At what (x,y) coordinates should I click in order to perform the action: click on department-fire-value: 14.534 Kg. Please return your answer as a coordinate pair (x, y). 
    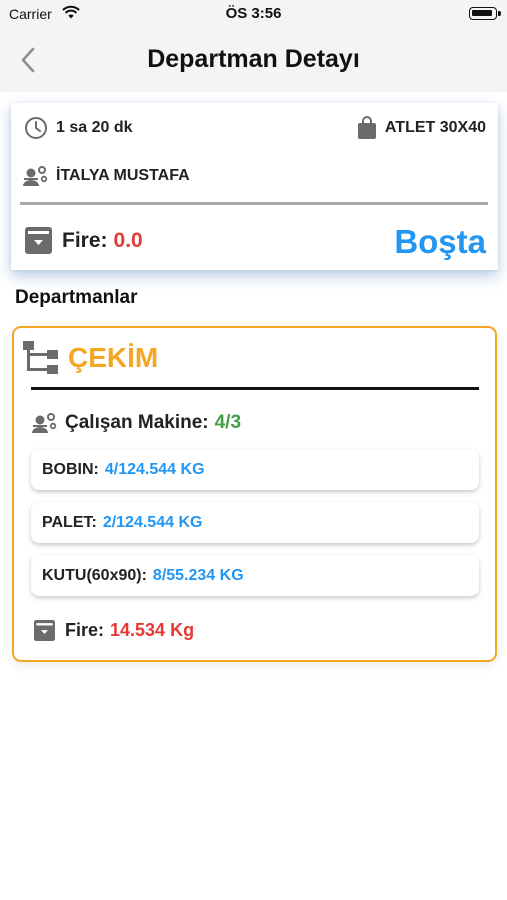
    Looking at the image, I should click on (152, 630).